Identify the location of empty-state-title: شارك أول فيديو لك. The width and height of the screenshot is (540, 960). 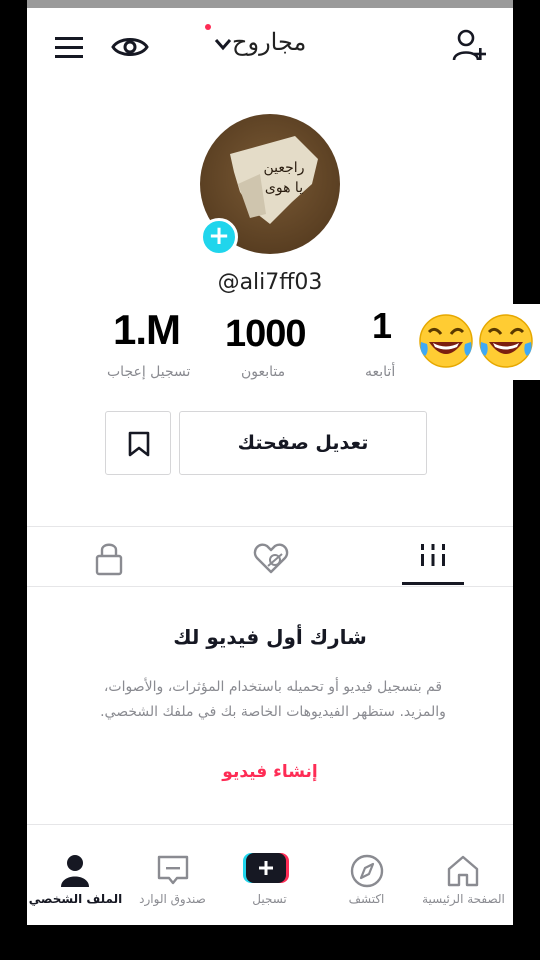
(270, 637).